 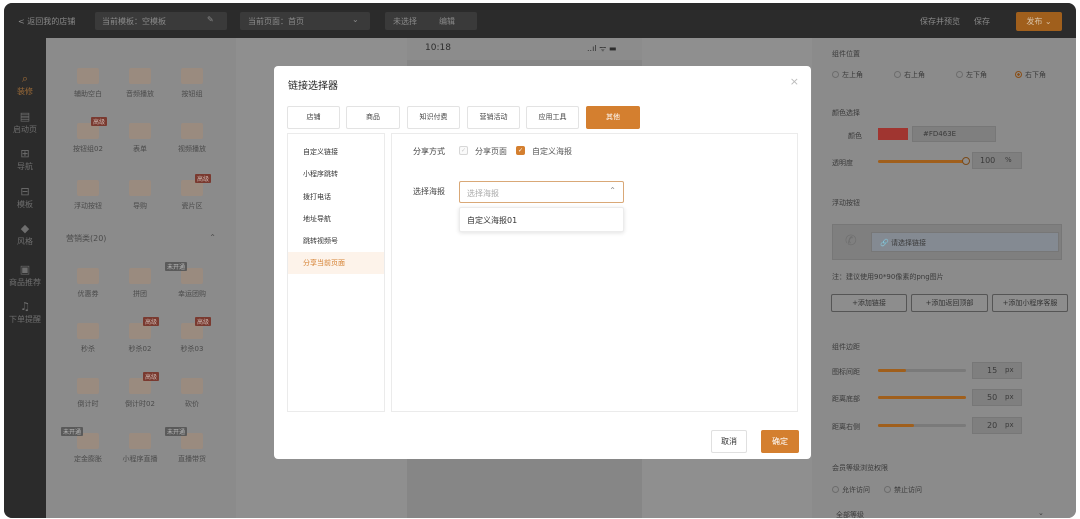 What do you see at coordinates (25, 191) in the screenshot?
I see `template-icon: ⊟` at bounding box center [25, 191].